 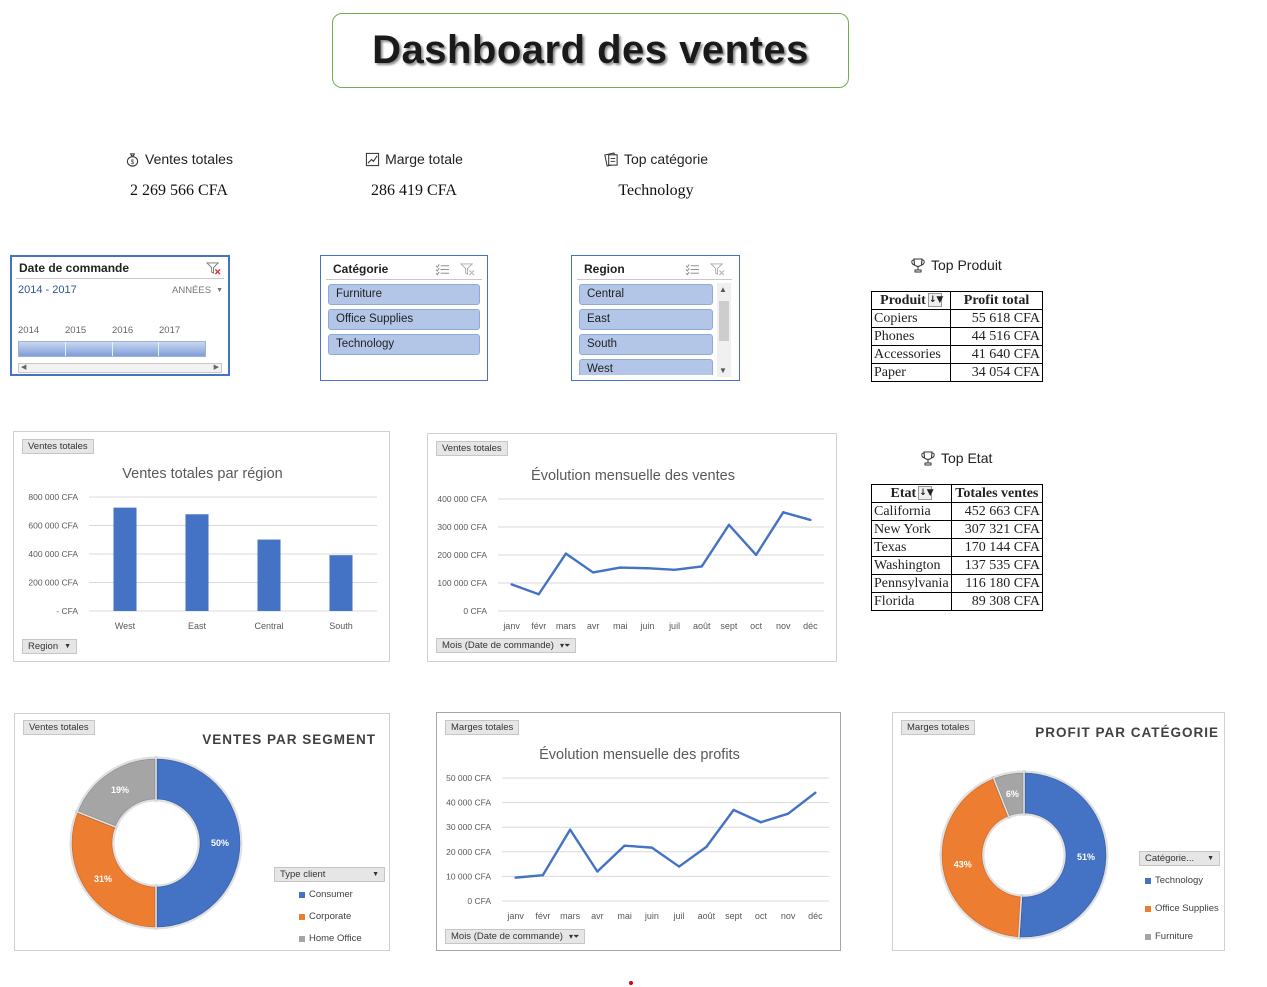 I want to click on dashboard-title-box: Dashboard des ventes, so click(x=590, y=50).